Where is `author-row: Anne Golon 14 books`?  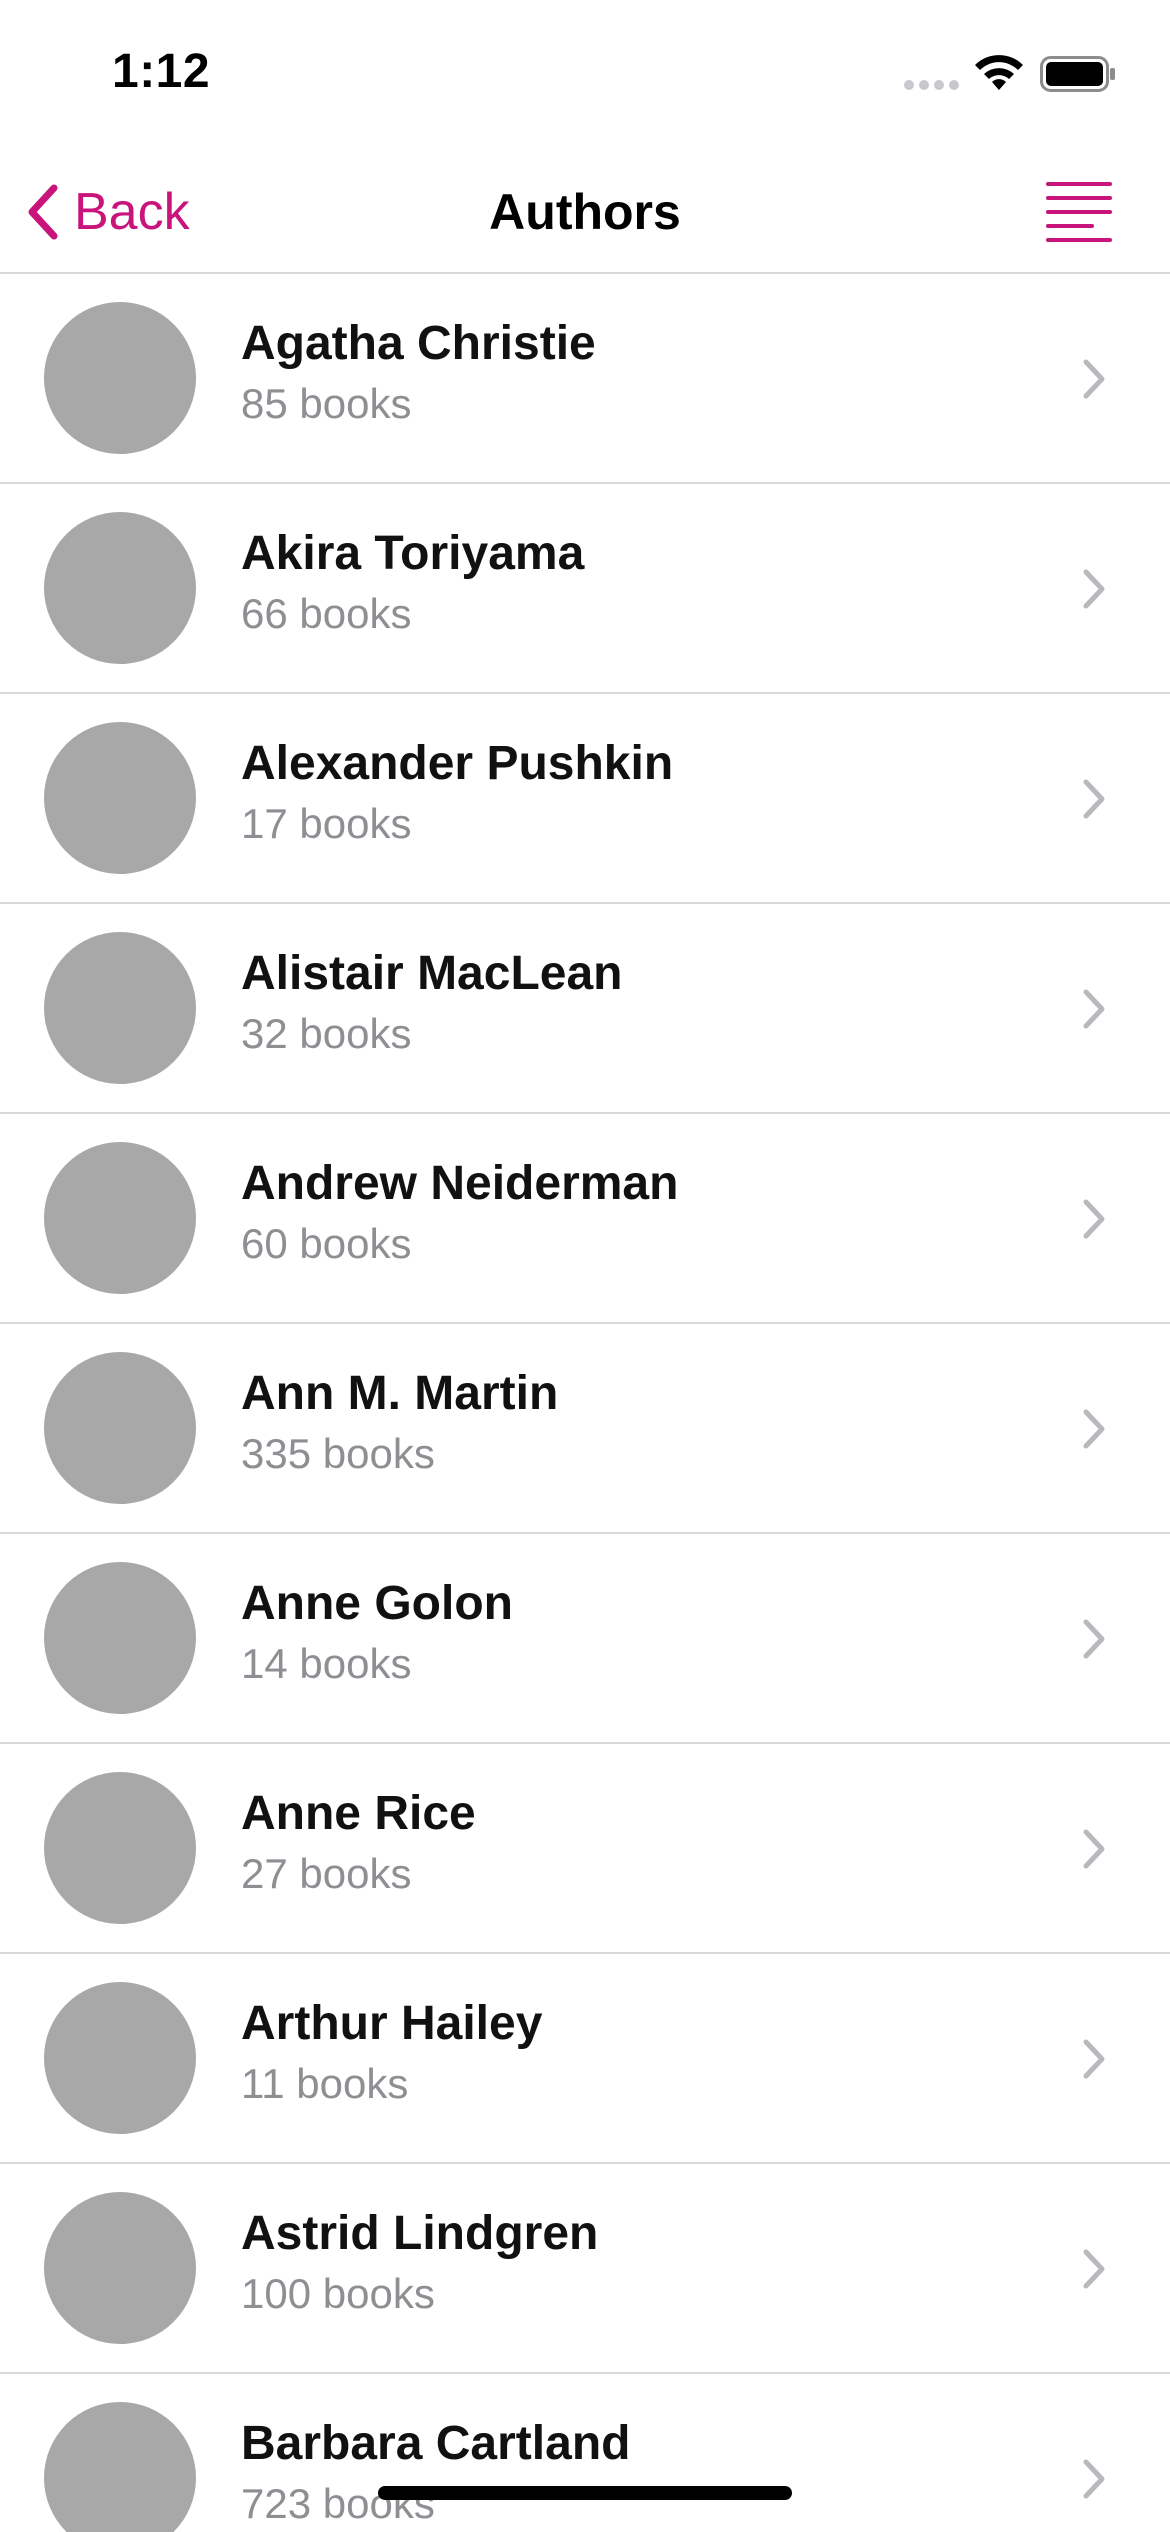
author-row: Anne Golon 14 books is located at coordinates (585, 1639).